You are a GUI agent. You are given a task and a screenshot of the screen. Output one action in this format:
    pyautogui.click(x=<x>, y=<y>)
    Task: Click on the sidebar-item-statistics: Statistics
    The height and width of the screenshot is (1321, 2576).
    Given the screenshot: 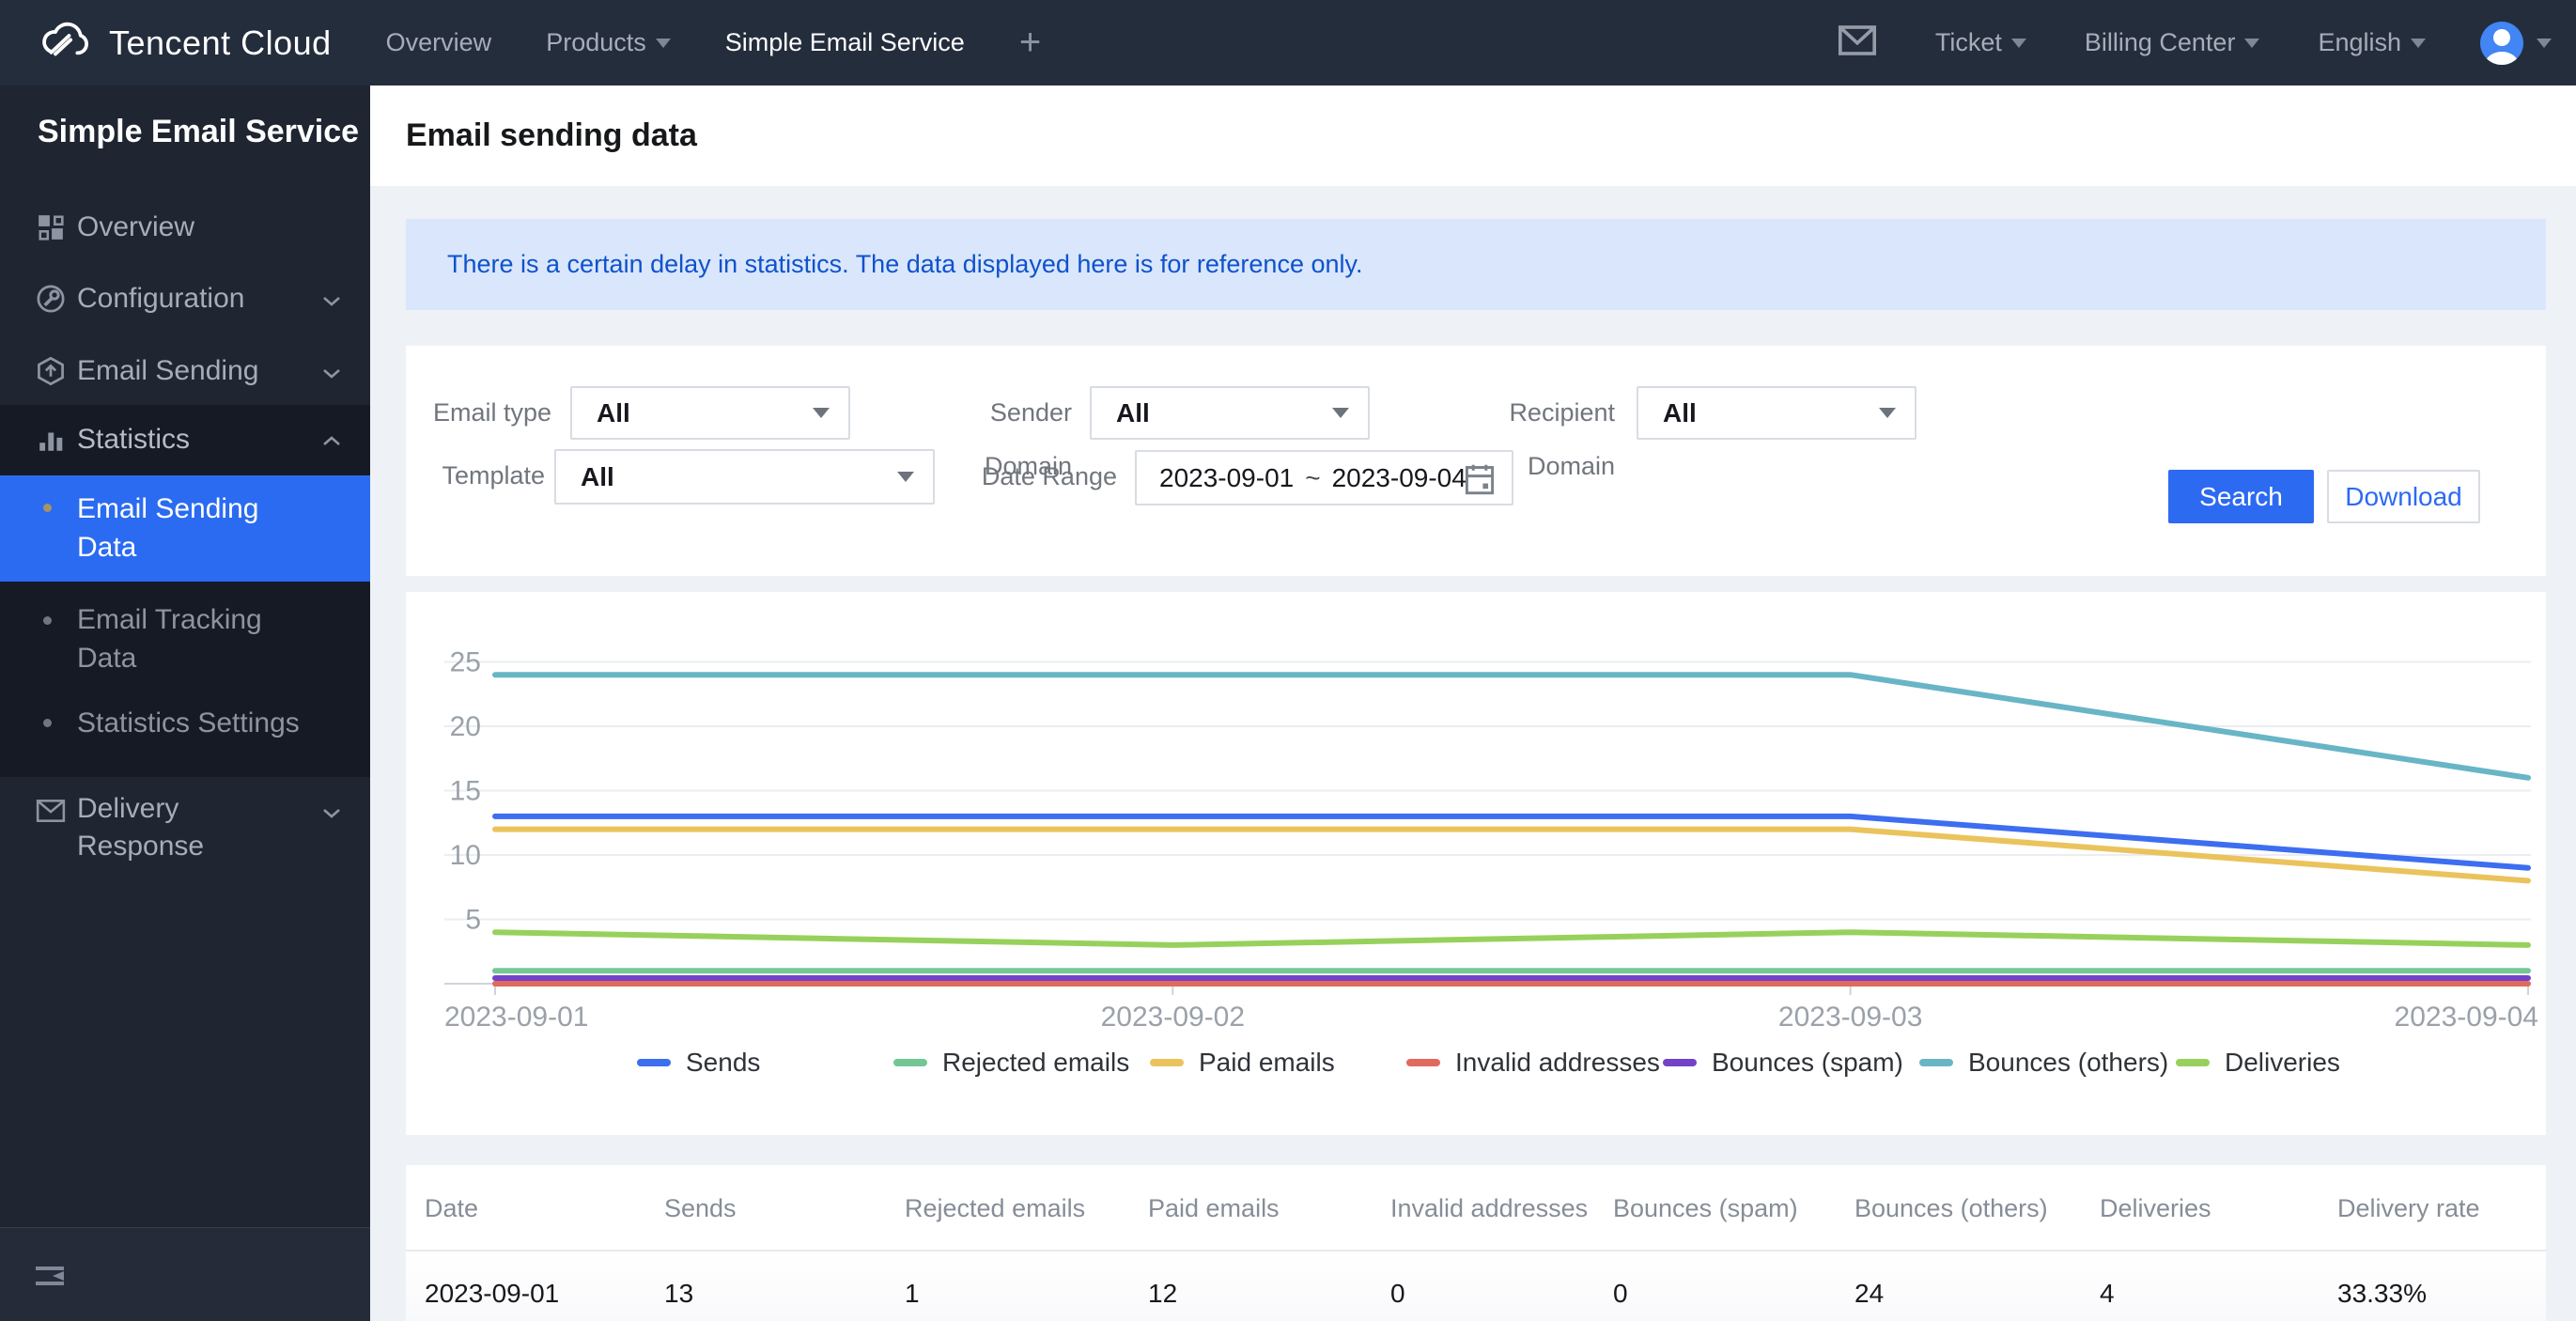 What is the action you would take?
    pyautogui.click(x=185, y=440)
    